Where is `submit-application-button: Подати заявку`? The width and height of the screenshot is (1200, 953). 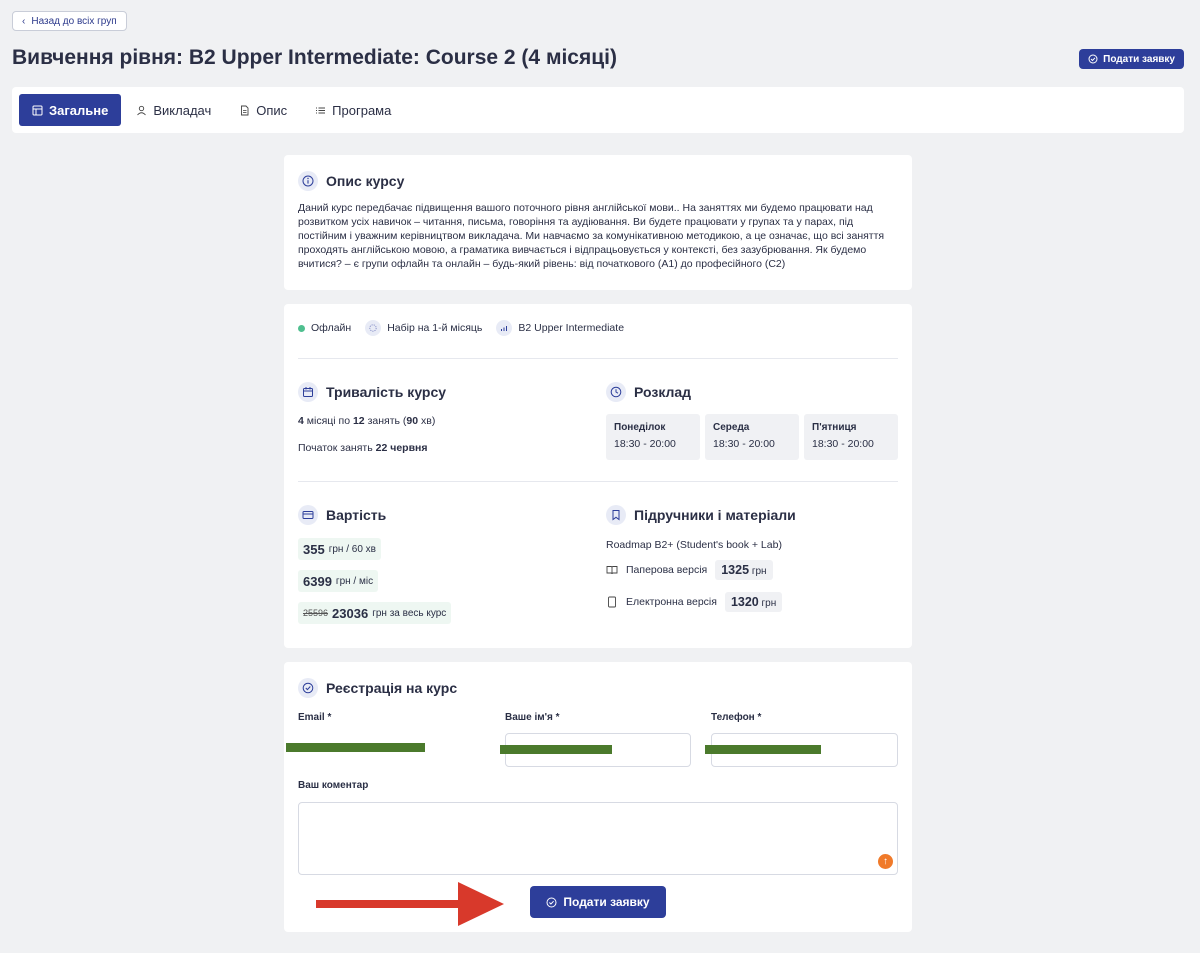
submit-application-button: Подати заявку is located at coordinates (598, 902).